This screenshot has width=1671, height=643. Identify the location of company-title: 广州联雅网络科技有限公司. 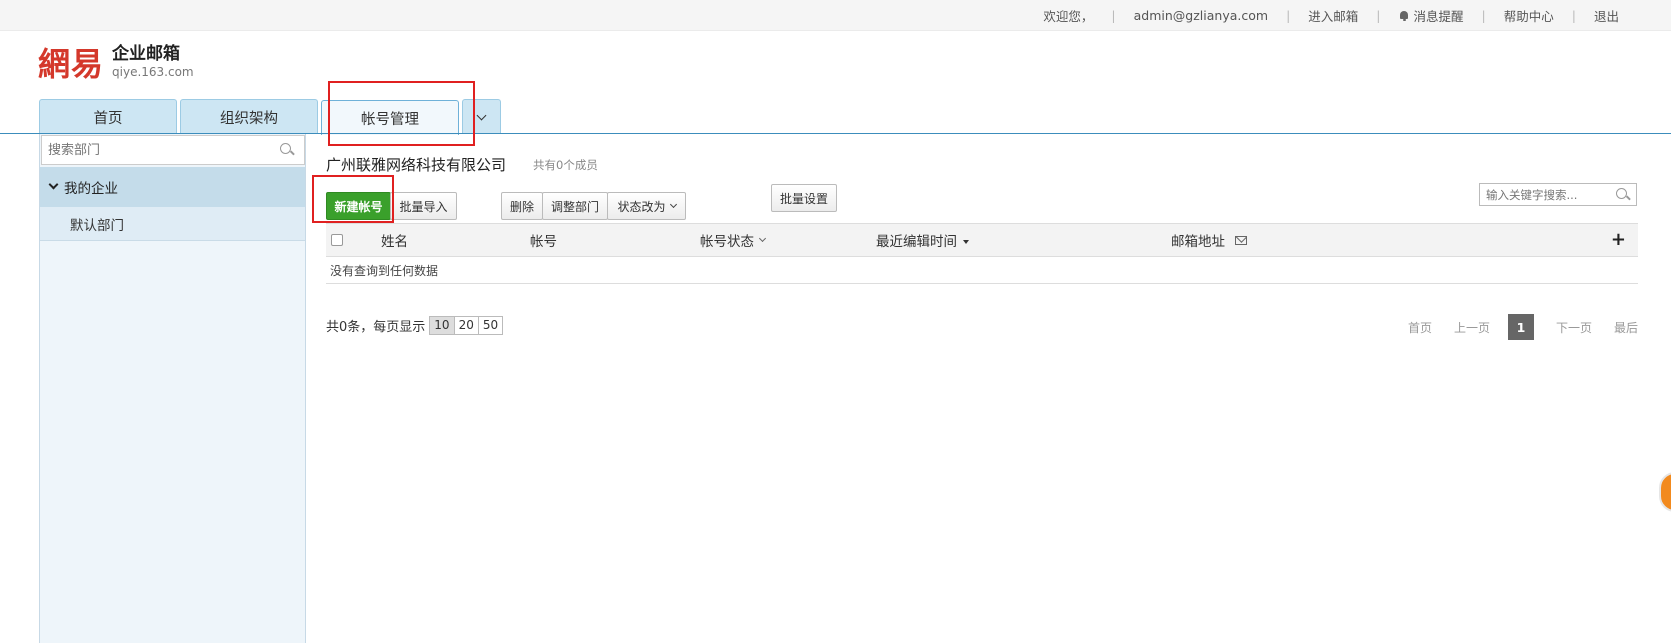
(416, 165).